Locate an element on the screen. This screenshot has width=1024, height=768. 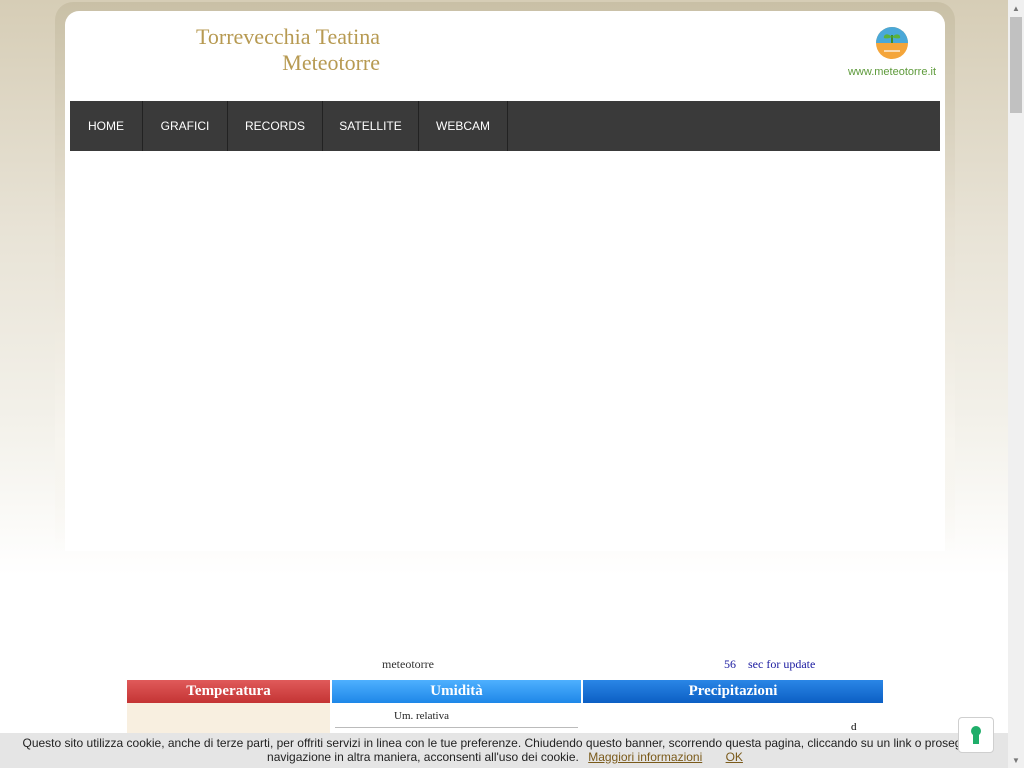
nav-item-grafici: GRAFICI is located at coordinates (185, 126).